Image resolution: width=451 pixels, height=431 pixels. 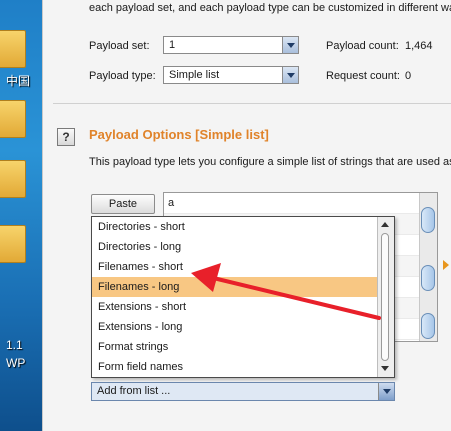 What do you see at coordinates (14, 345) in the screenshot?
I see `desktop-label: 1.1` at bounding box center [14, 345].